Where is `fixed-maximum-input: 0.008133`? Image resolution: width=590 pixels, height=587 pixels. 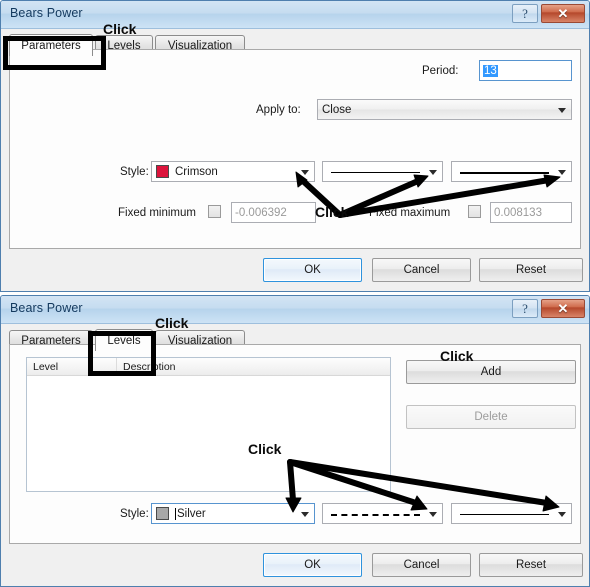
fixed-maximum-input: 0.008133 is located at coordinates (531, 212).